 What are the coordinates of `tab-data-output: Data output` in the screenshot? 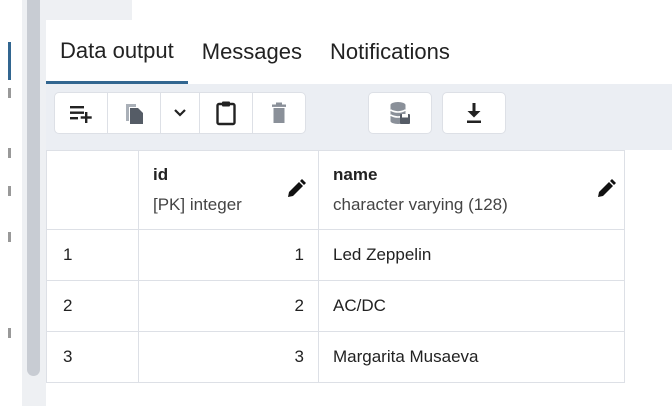 It's located at (117, 52).